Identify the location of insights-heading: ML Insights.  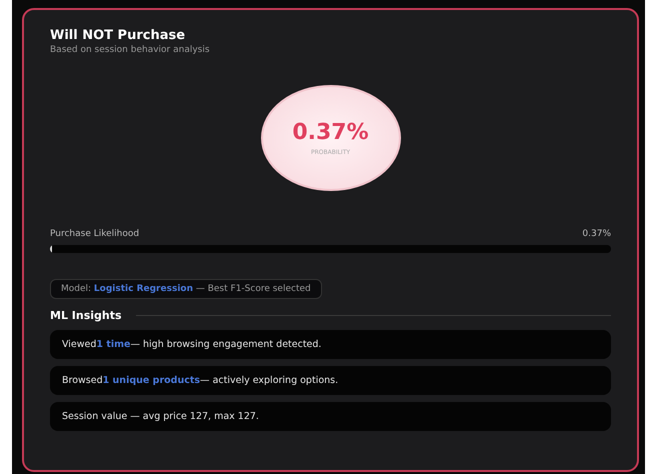
(86, 315).